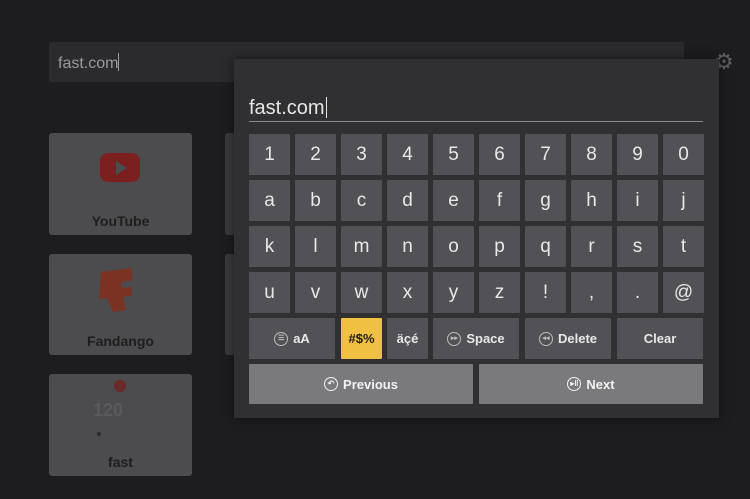 The width and height of the screenshot is (750, 499). What do you see at coordinates (499, 292) in the screenshot?
I see `key-z: z` at bounding box center [499, 292].